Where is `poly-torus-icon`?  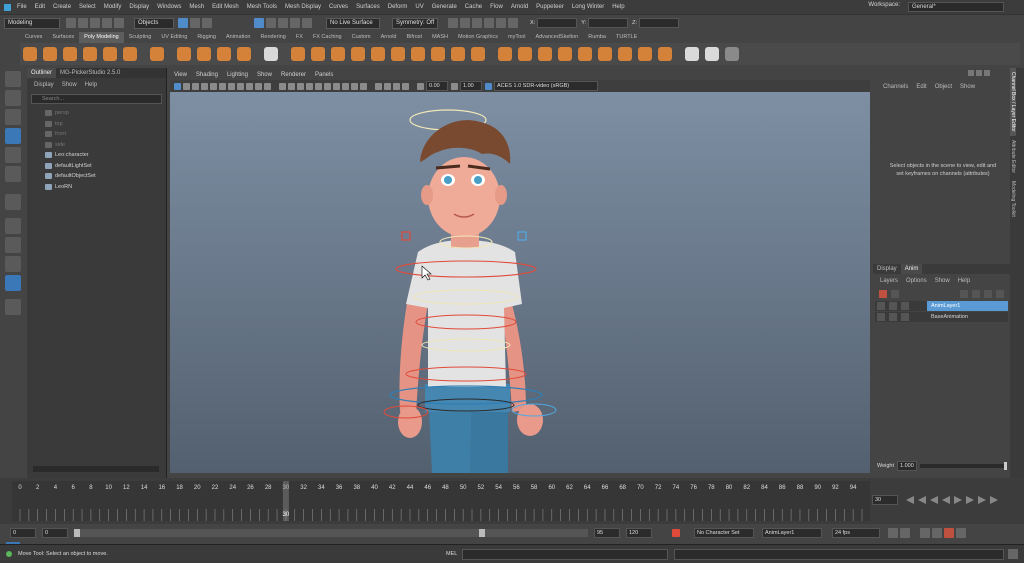
poly-torus-icon is located at coordinates (110, 54).